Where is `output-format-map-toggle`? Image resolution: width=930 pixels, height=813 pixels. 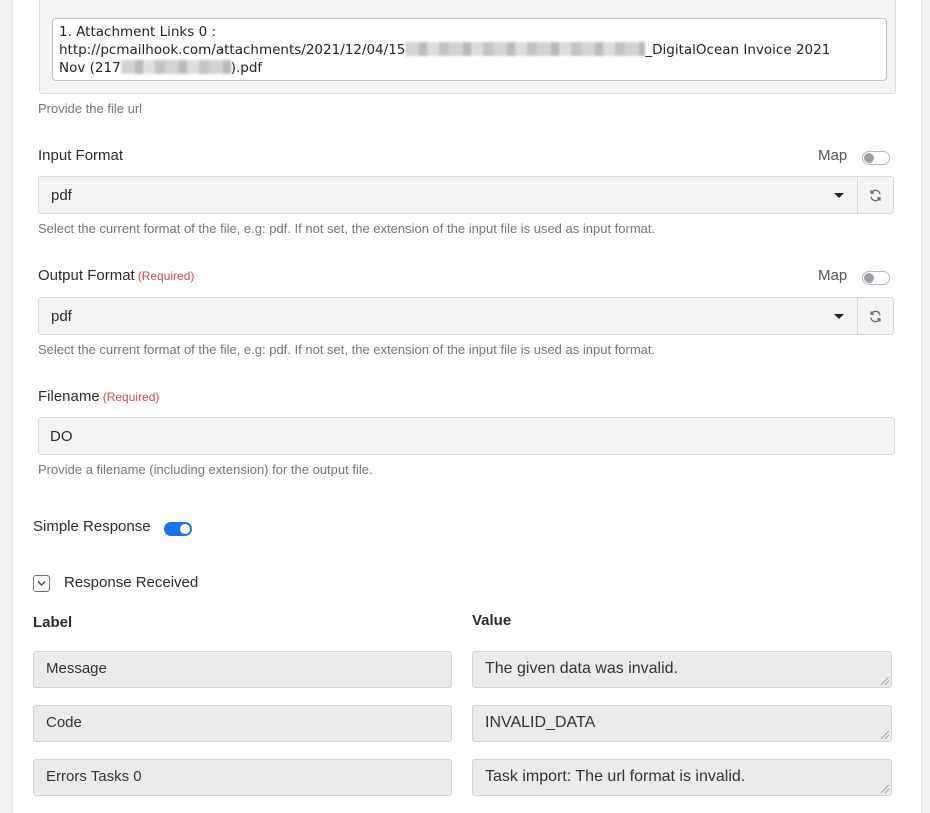
output-format-map-toggle is located at coordinates (876, 278).